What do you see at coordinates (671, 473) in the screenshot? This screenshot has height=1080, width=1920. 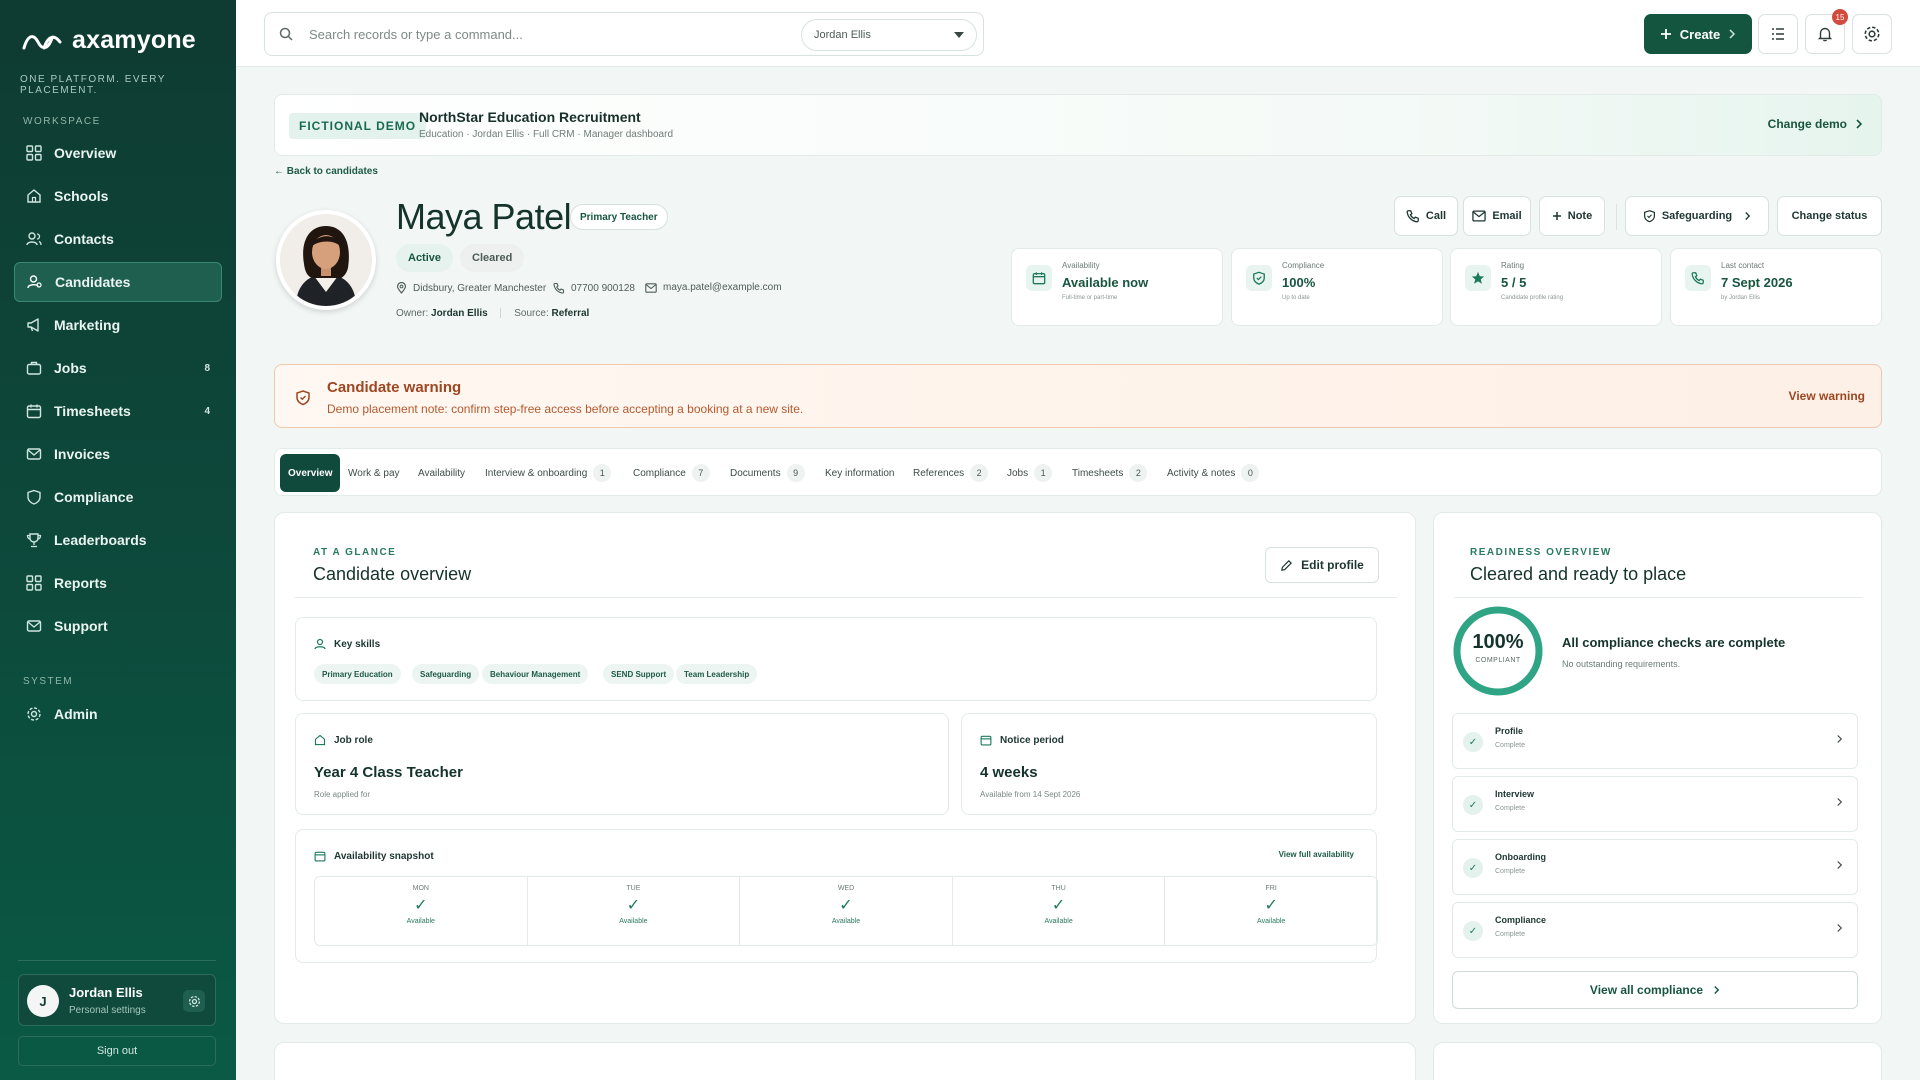 I see `tab-compliance: Compliance 7` at bounding box center [671, 473].